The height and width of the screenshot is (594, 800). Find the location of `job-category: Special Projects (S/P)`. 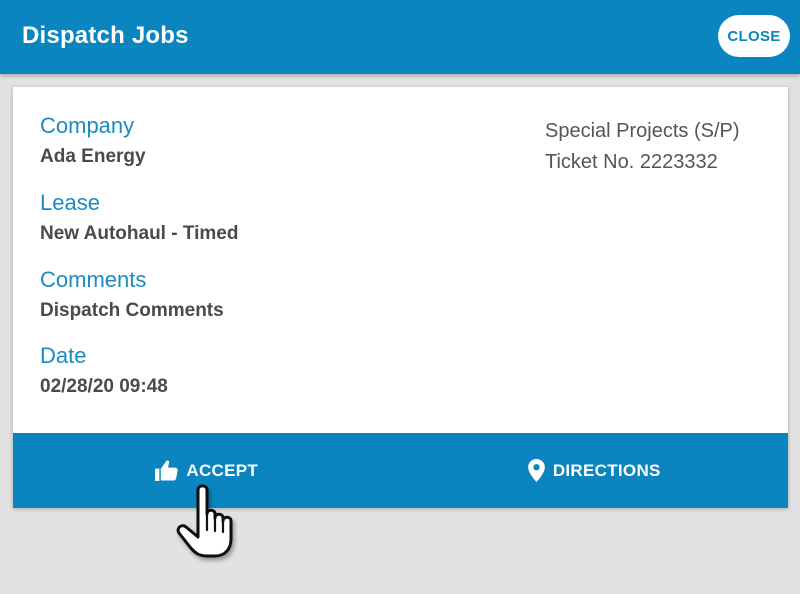

job-category: Special Projects (S/P) is located at coordinates (642, 131).